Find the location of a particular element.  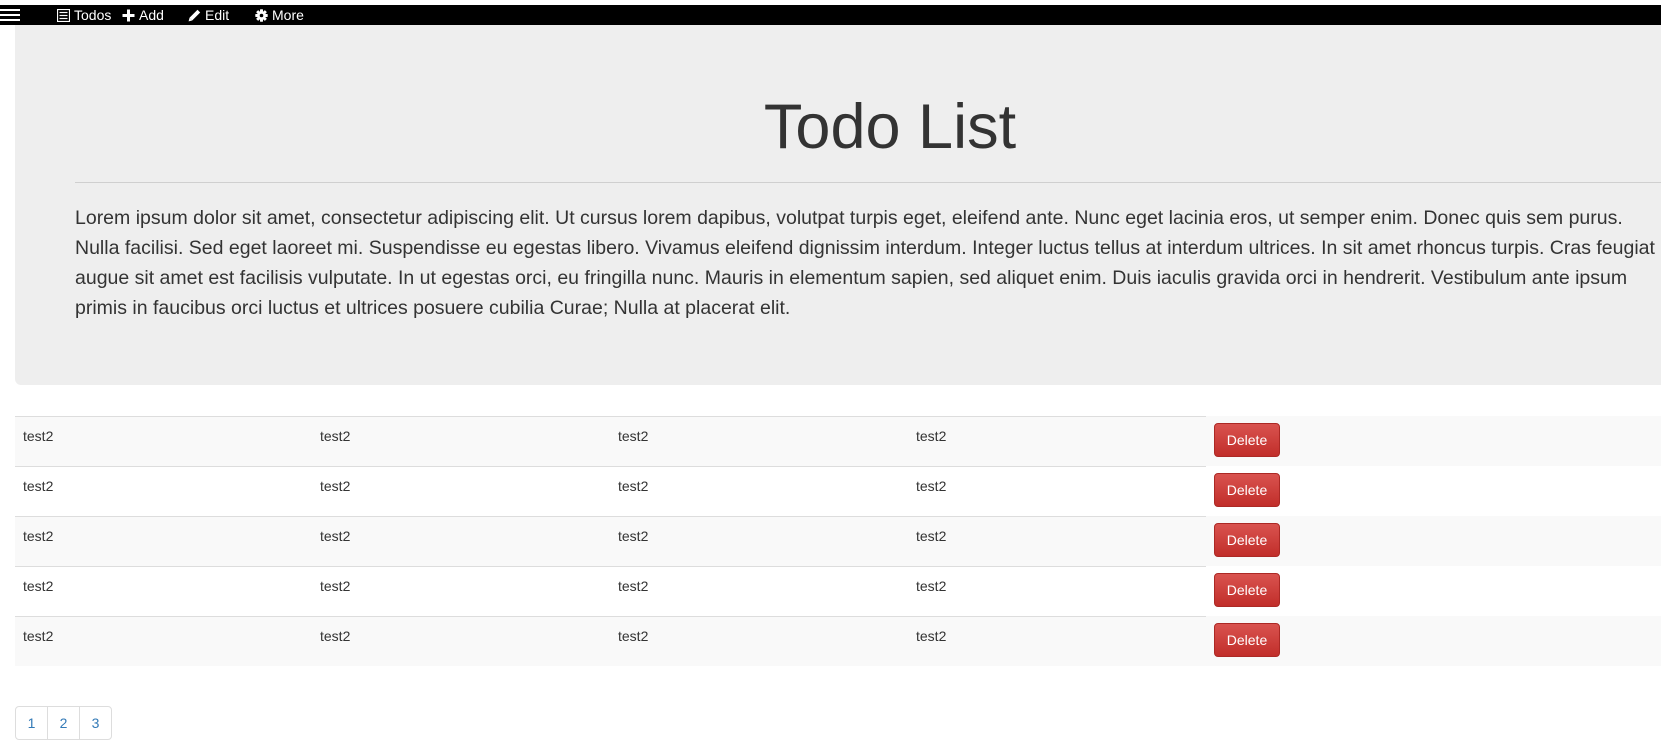

page-link-1: 1 is located at coordinates (31, 723).